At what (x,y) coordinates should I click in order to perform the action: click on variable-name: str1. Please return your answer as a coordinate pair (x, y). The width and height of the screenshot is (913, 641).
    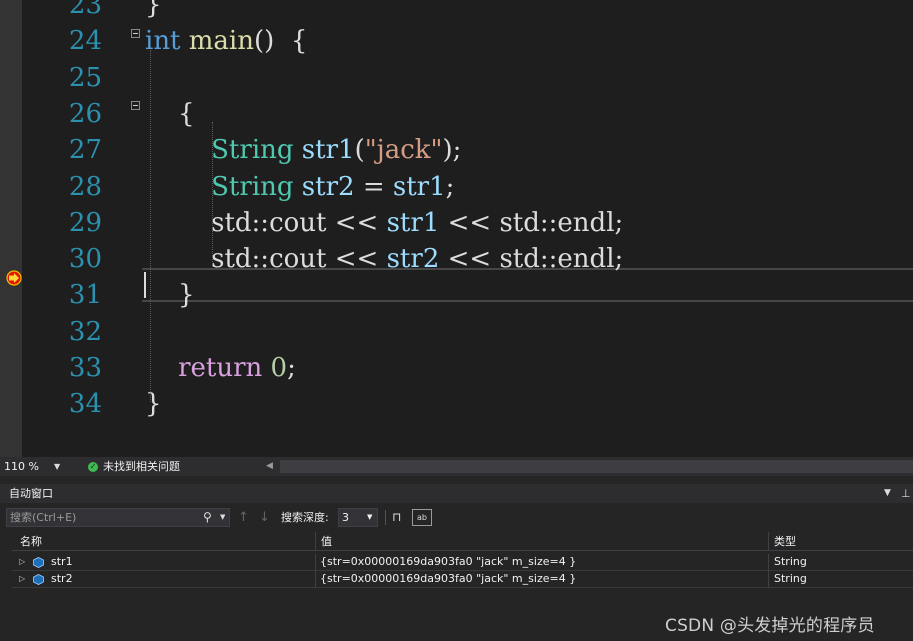
    Looking at the image, I should click on (62, 561).